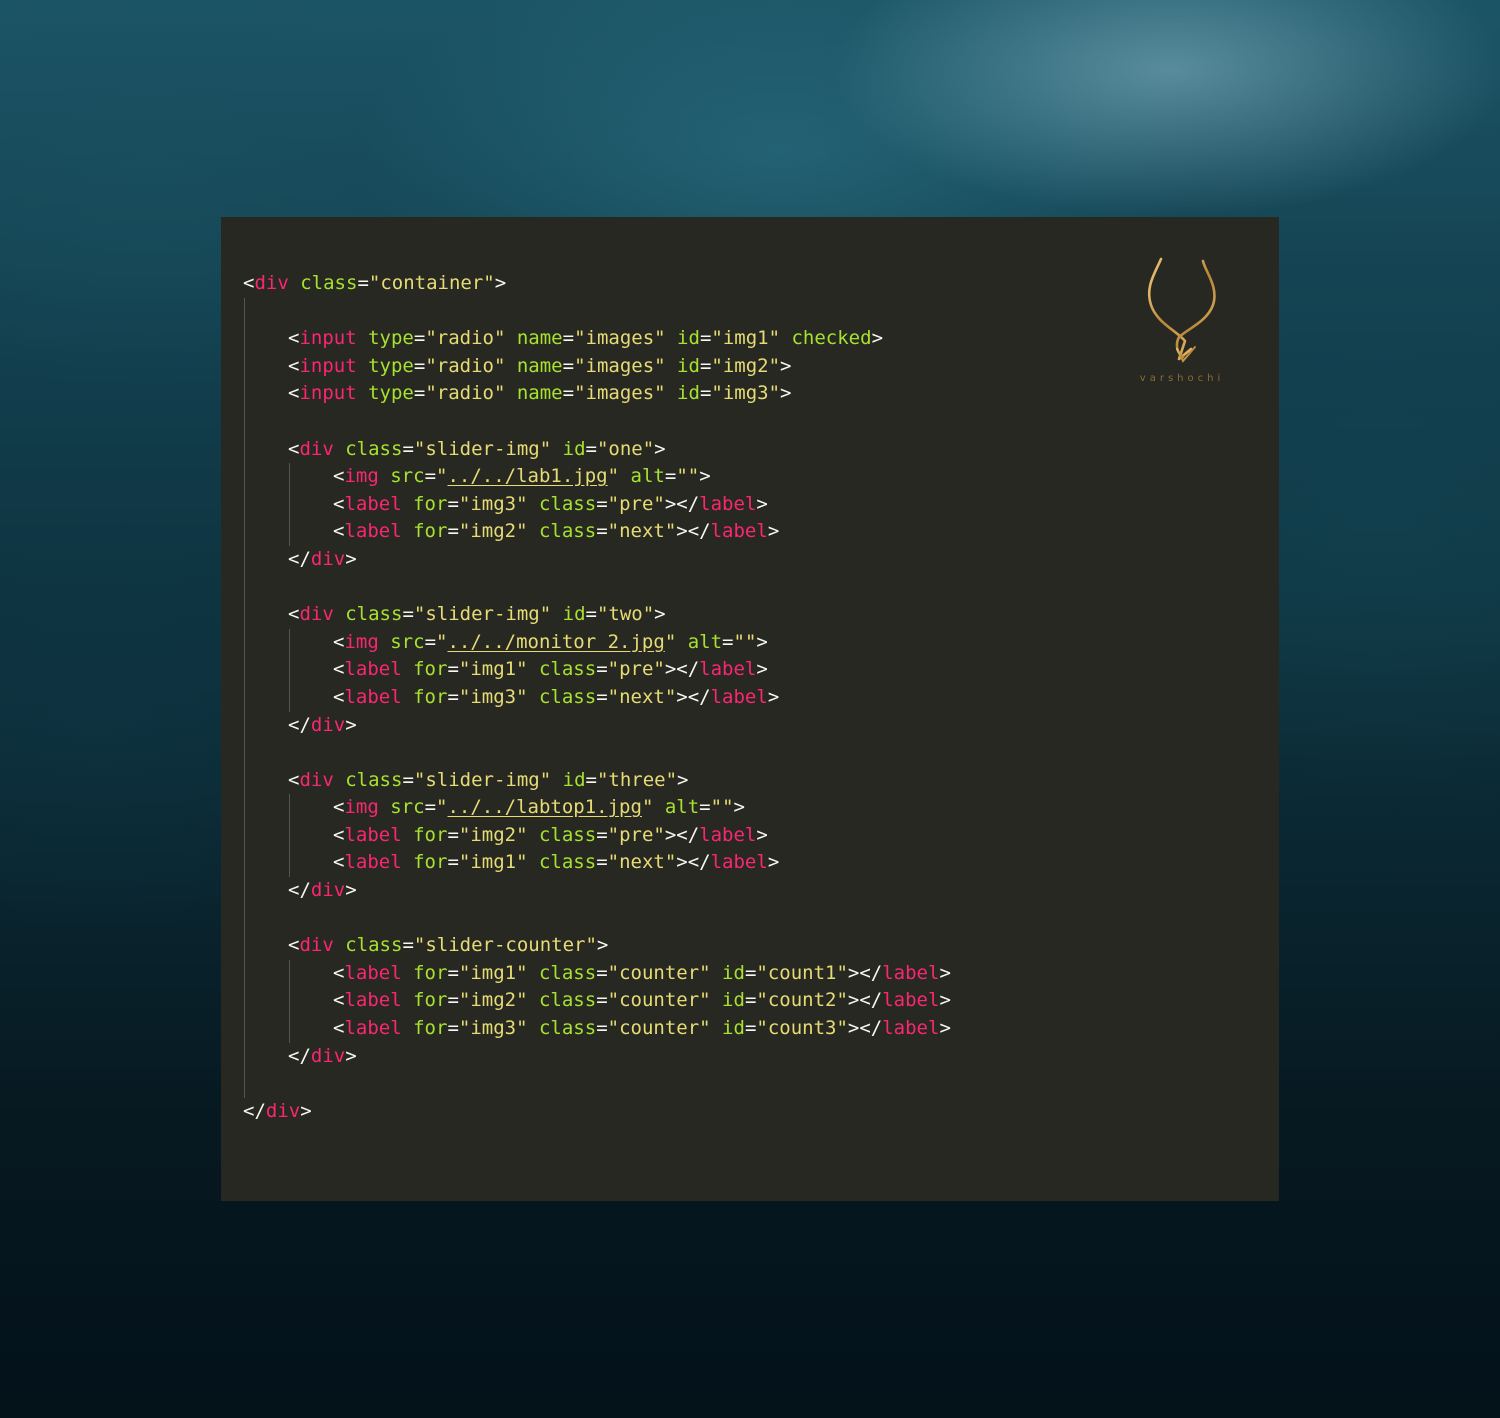  I want to click on code-line: <label for="img3" class="next"></label>, so click(597, 698).